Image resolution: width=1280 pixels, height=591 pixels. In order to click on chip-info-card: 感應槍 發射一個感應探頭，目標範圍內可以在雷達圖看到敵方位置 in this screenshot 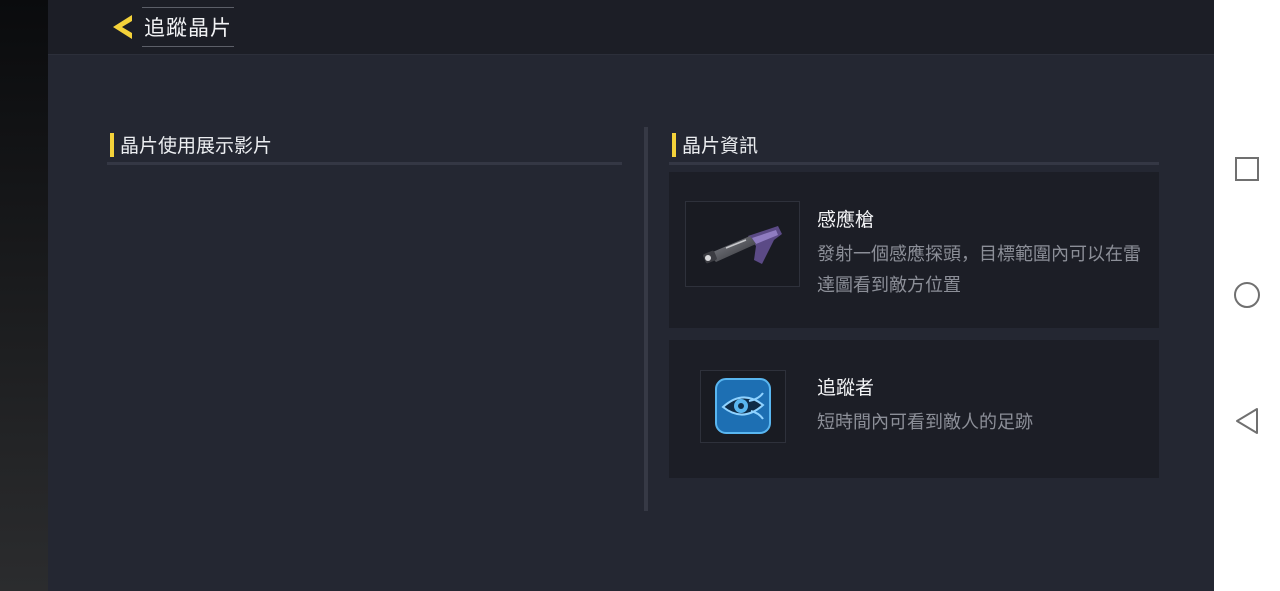, I will do `click(914, 250)`.